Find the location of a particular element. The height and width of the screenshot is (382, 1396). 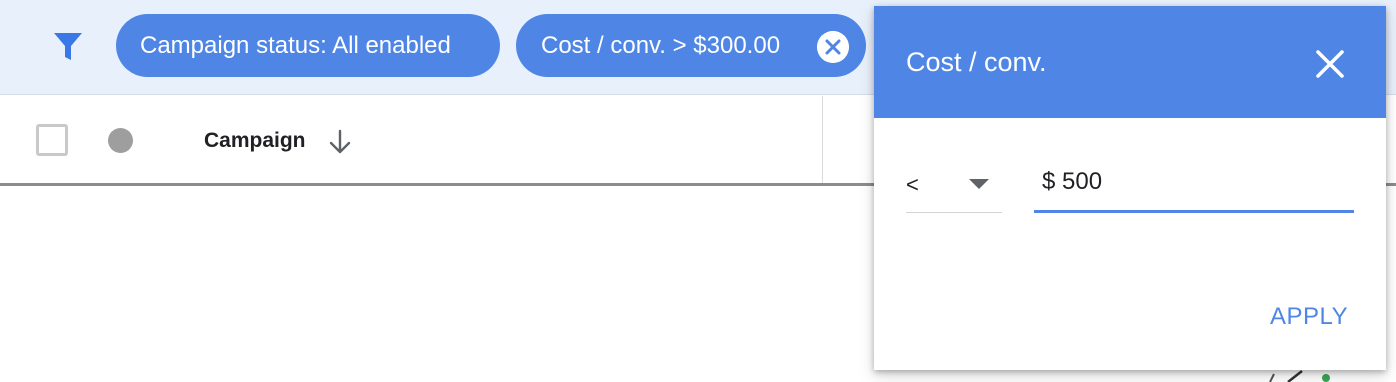

status-column-icon is located at coordinates (120, 140).